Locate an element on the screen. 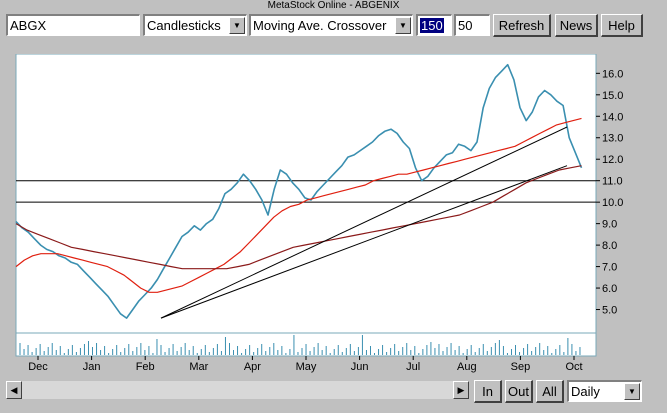 This screenshot has width=667, height=413. study-value: Moving Ave. Crossover is located at coordinates (320, 25).